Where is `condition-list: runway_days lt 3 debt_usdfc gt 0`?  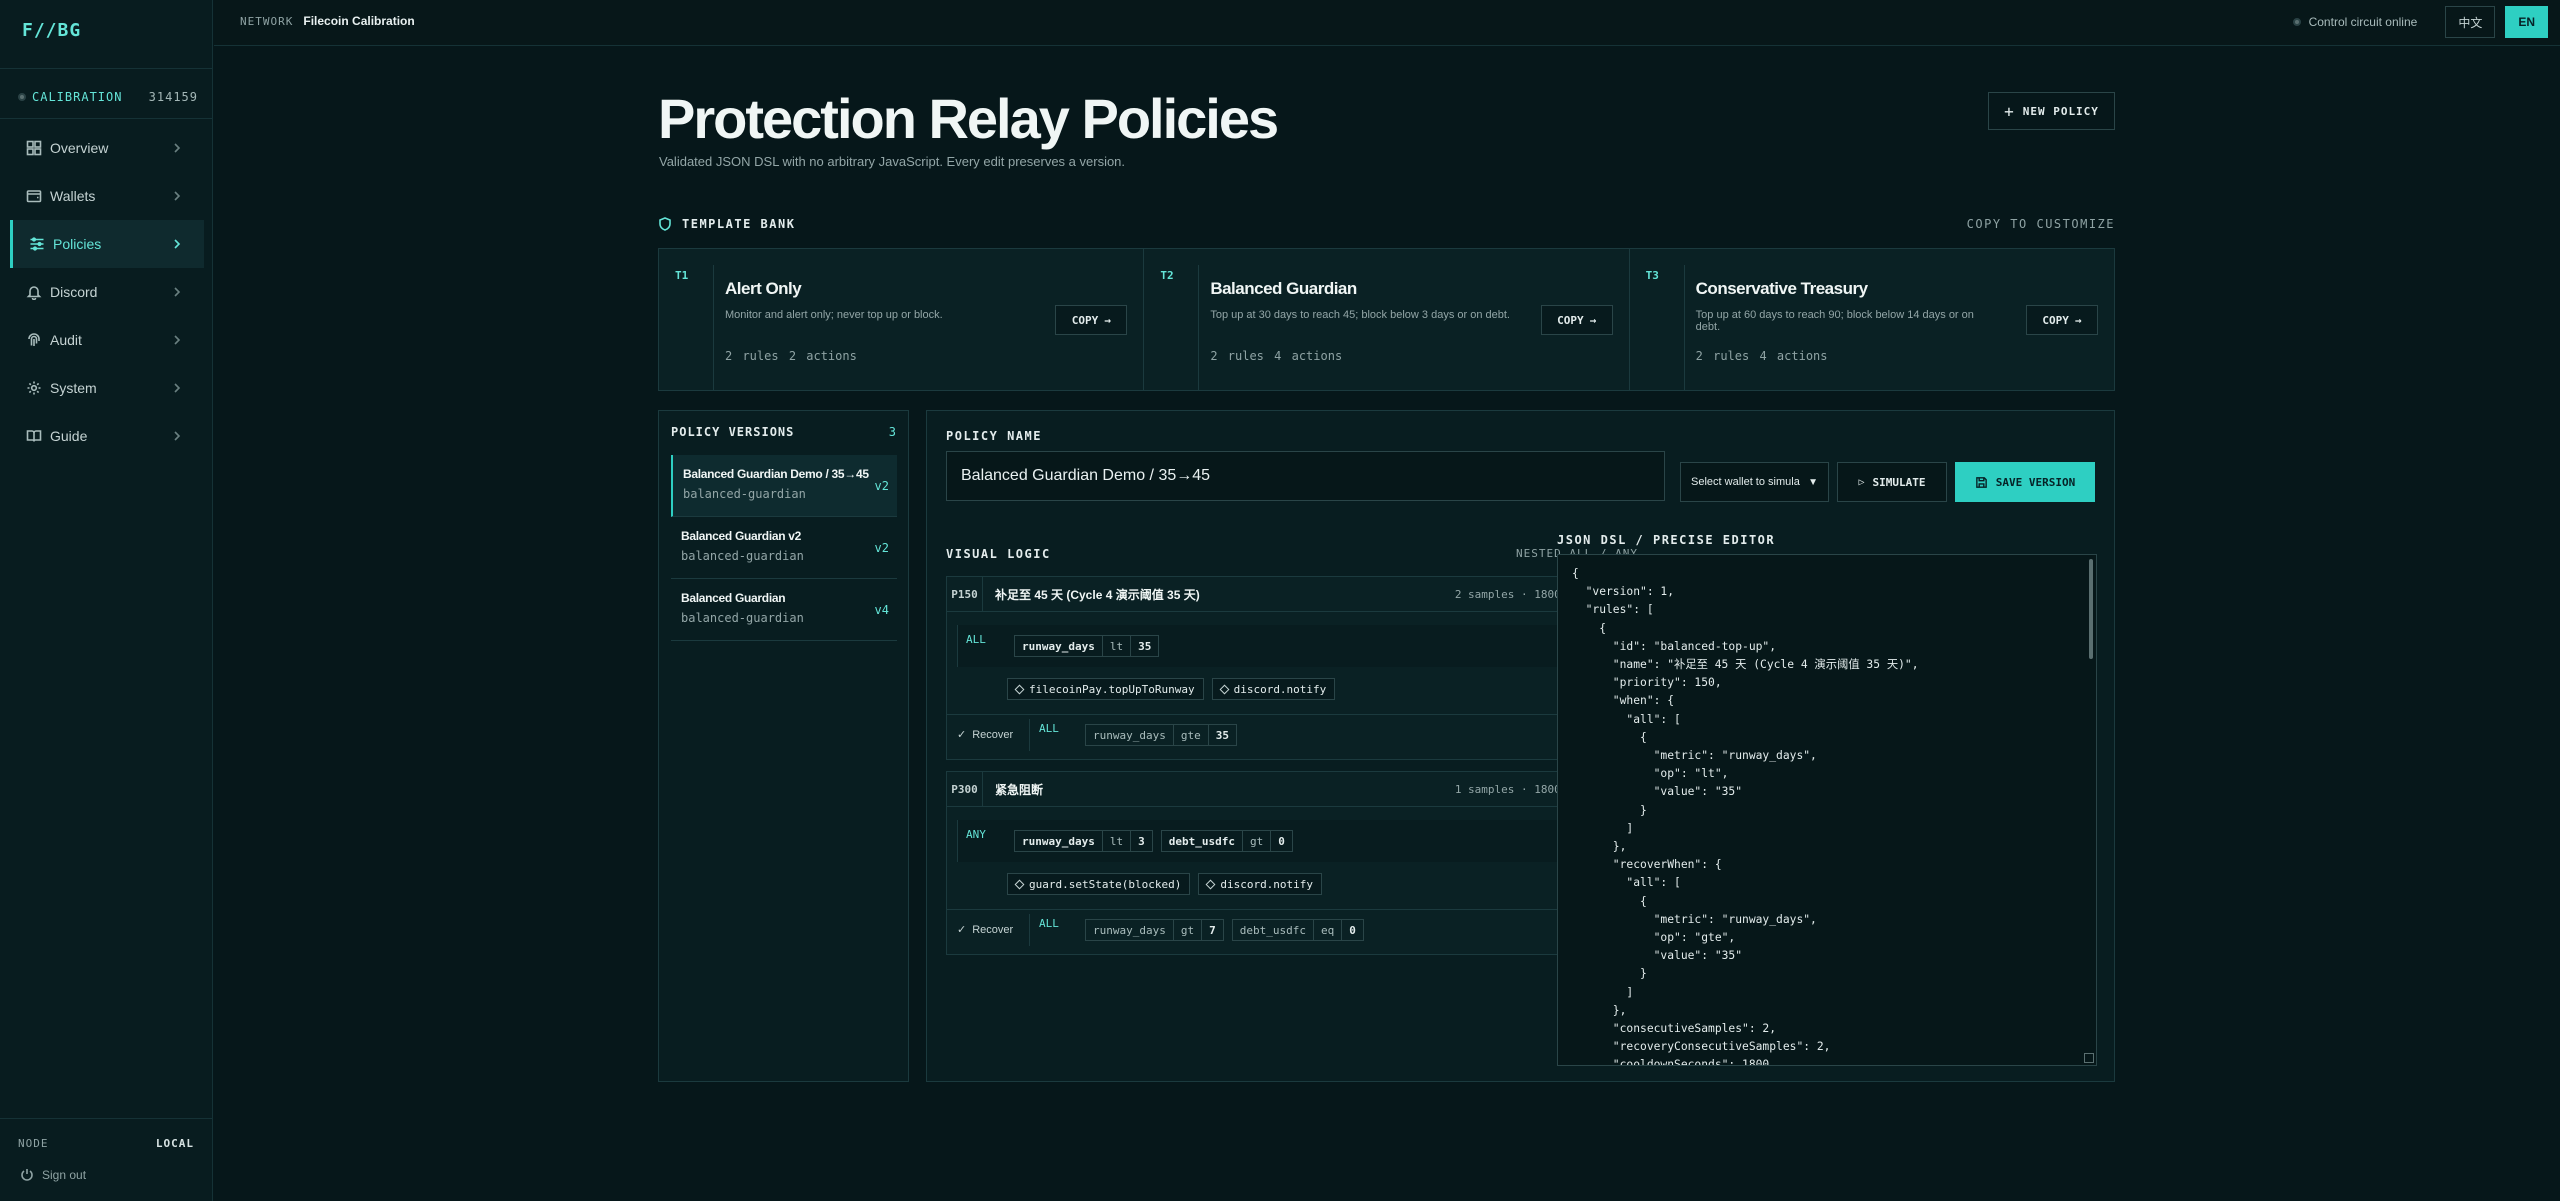 condition-list: runway_days lt 3 debt_usdfc gt 0 is located at coordinates (1153, 841).